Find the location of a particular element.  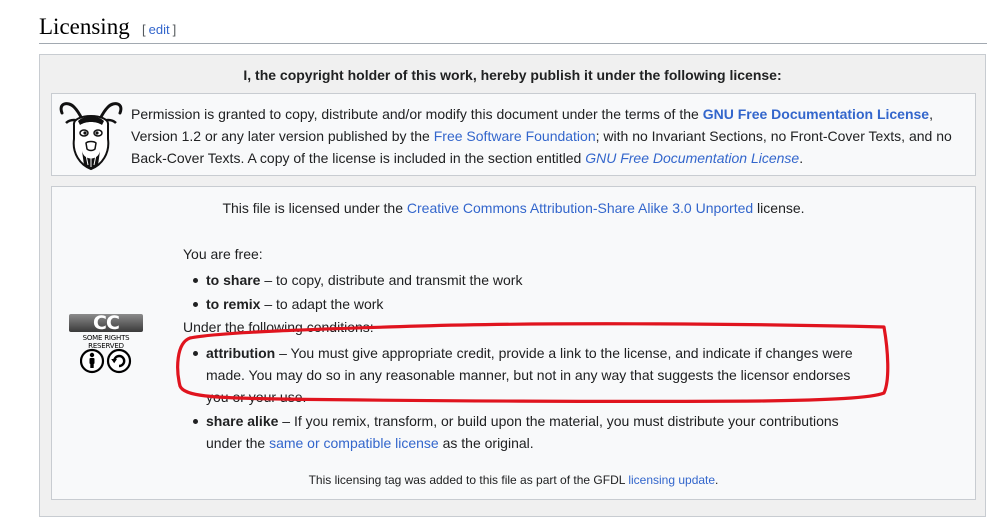

freedom-term: to remix is located at coordinates (233, 304).